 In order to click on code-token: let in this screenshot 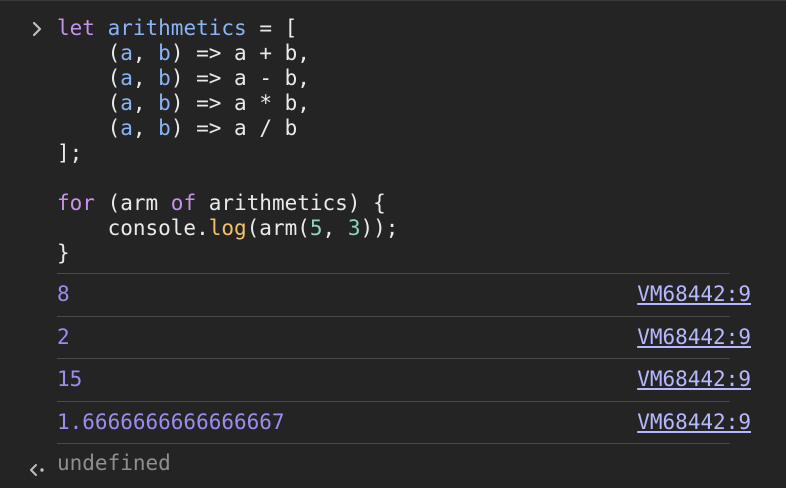, I will do `click(76, 28)`.